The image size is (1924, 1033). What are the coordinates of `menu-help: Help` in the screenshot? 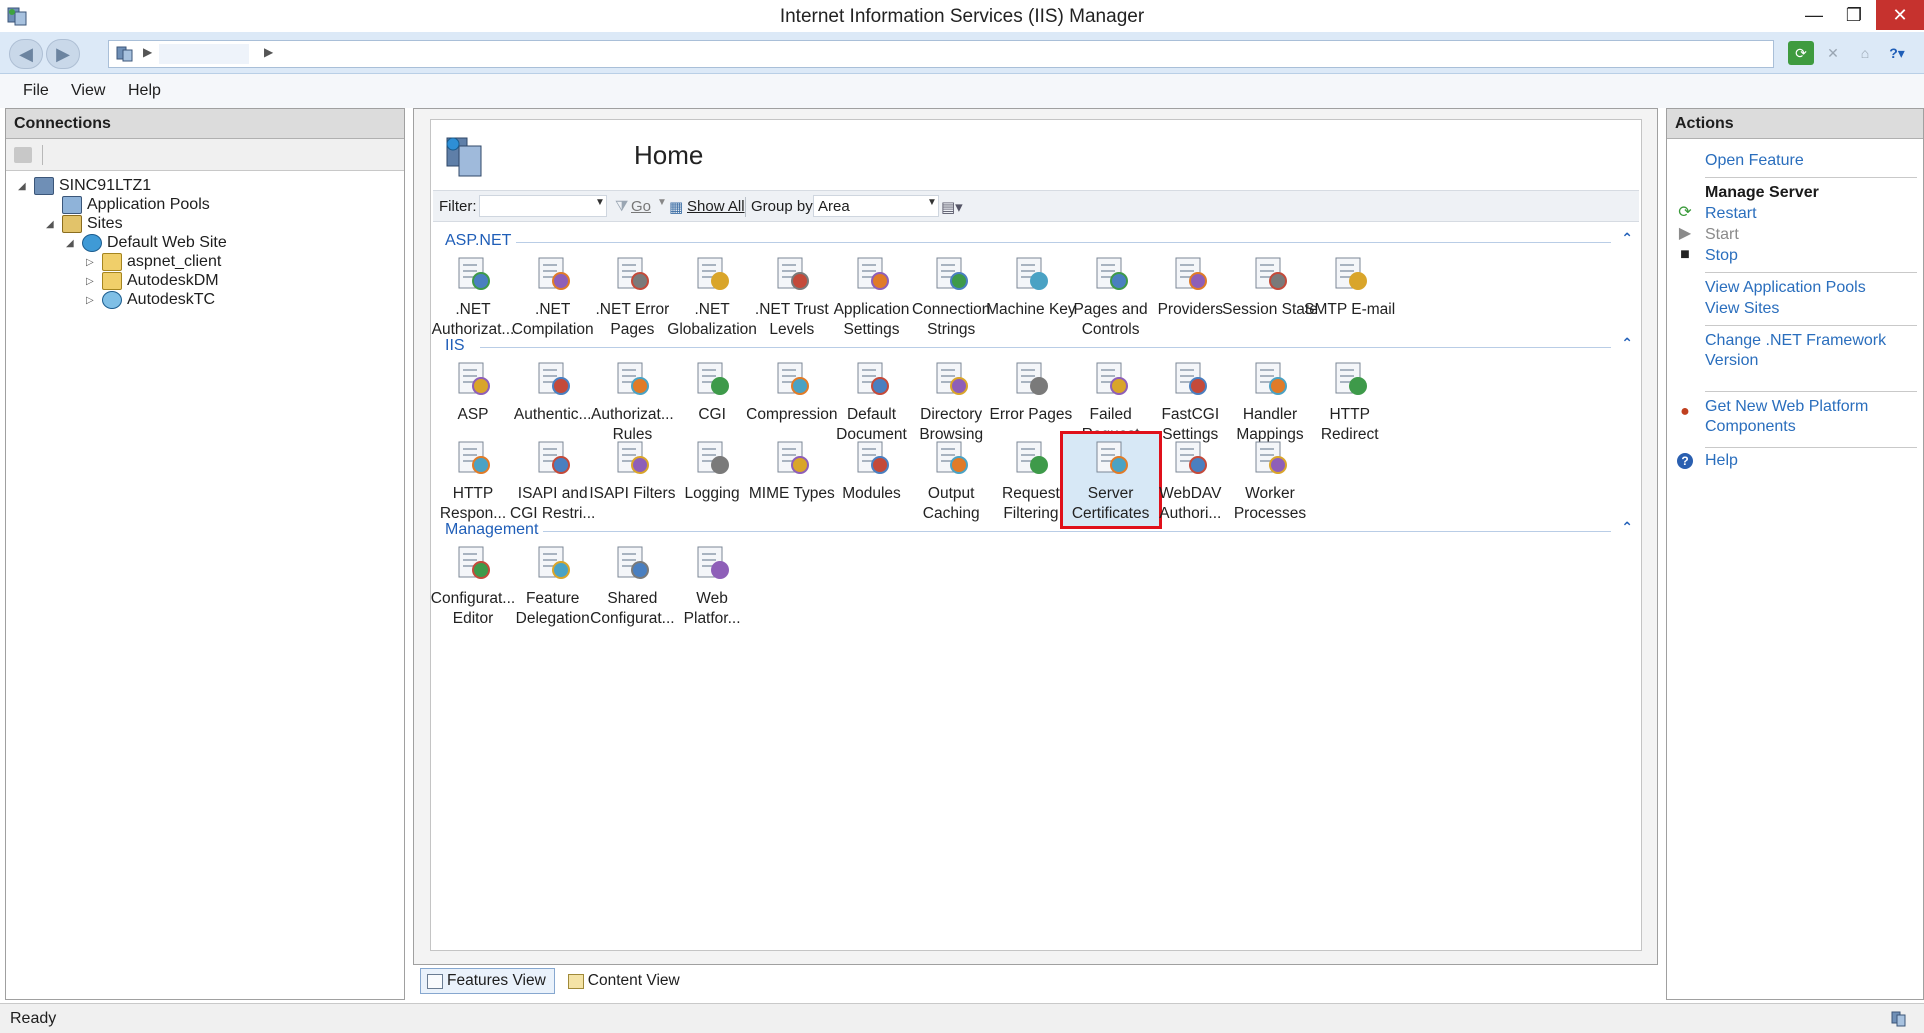 It's located at (144, 91).